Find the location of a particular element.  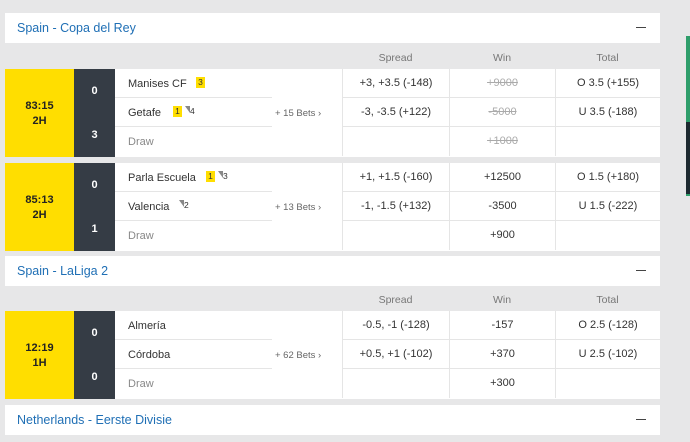

away-score: 1 is located at coordinates (94, 229).